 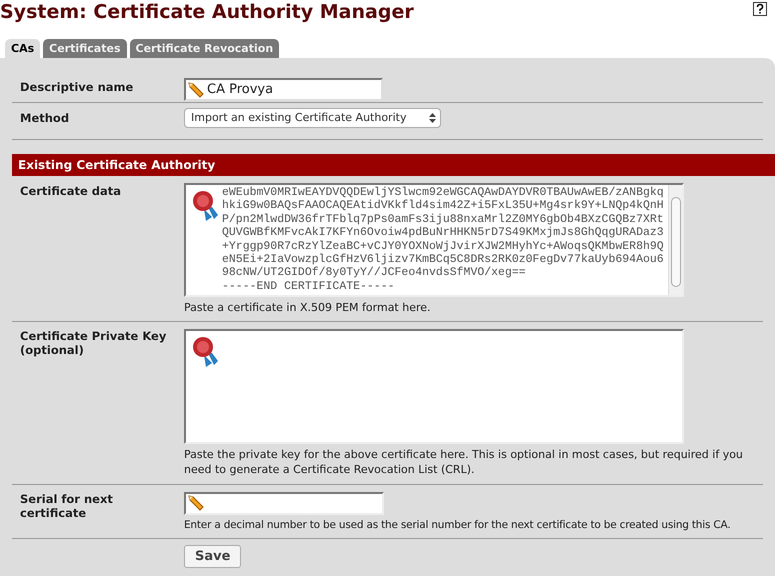 What do you see at coordinates (207, 11) in the screenshot?
I see `page-title: System: Certificate Authority Manager` at bounding box center [207, 11].